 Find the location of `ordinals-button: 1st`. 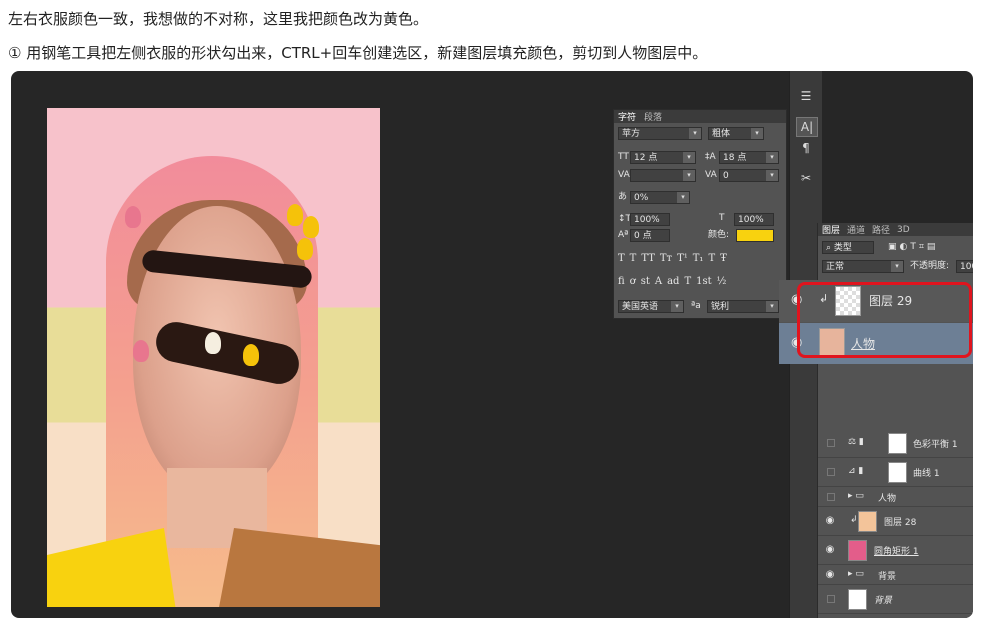

ordinals-button: 1st is located at coordinates (704, 281).